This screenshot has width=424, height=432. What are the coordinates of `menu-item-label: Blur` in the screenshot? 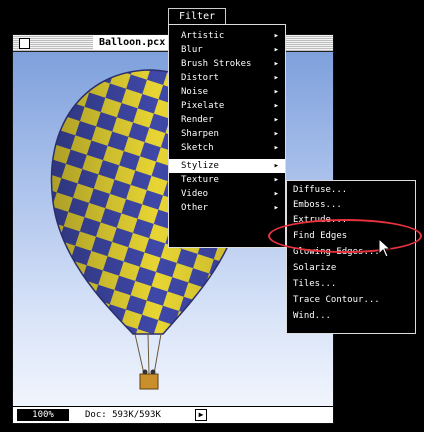 It's located at (192, 50).